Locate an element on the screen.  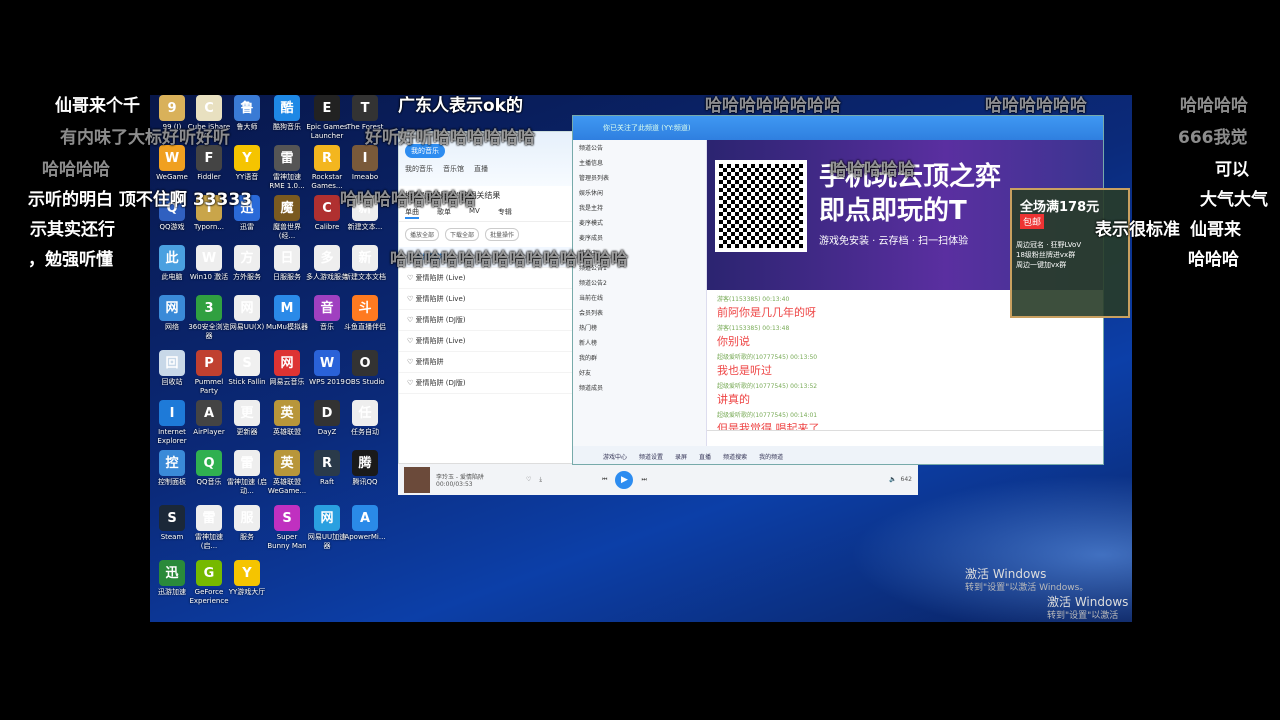
yy-desktop-icon: Y YY语音 is located at coordinates (247, 163).